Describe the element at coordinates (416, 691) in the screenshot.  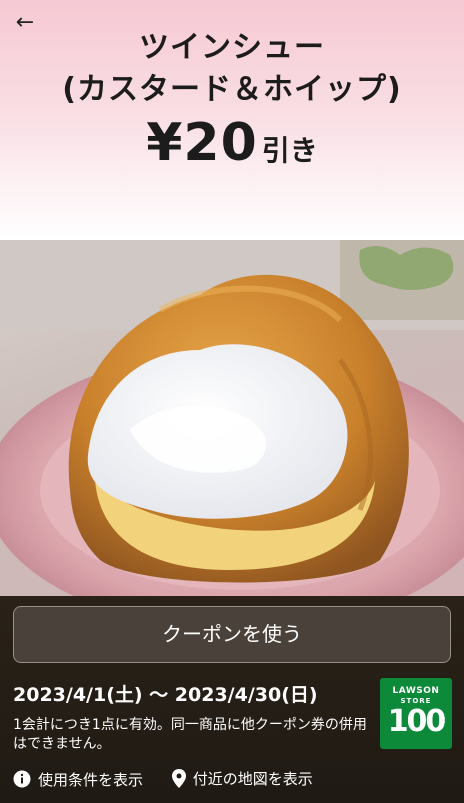
I see `logo-line1: LAWSON` at that location.